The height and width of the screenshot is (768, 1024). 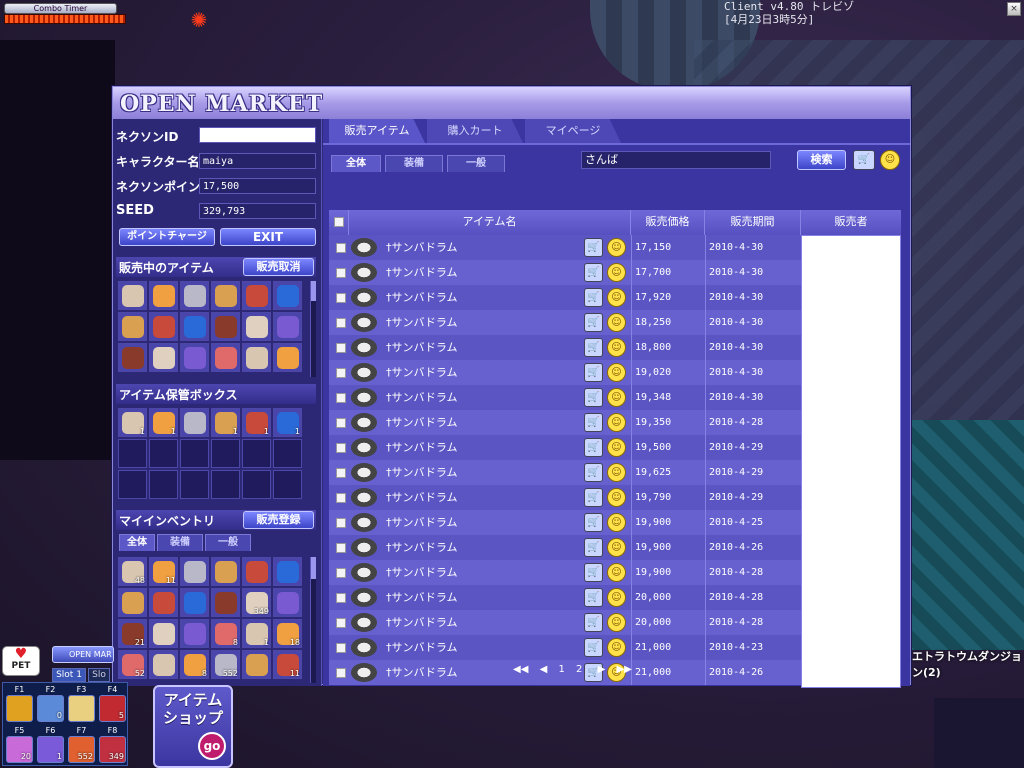 I want to click on col-price: 販売価格, so click(x=668, y=222).